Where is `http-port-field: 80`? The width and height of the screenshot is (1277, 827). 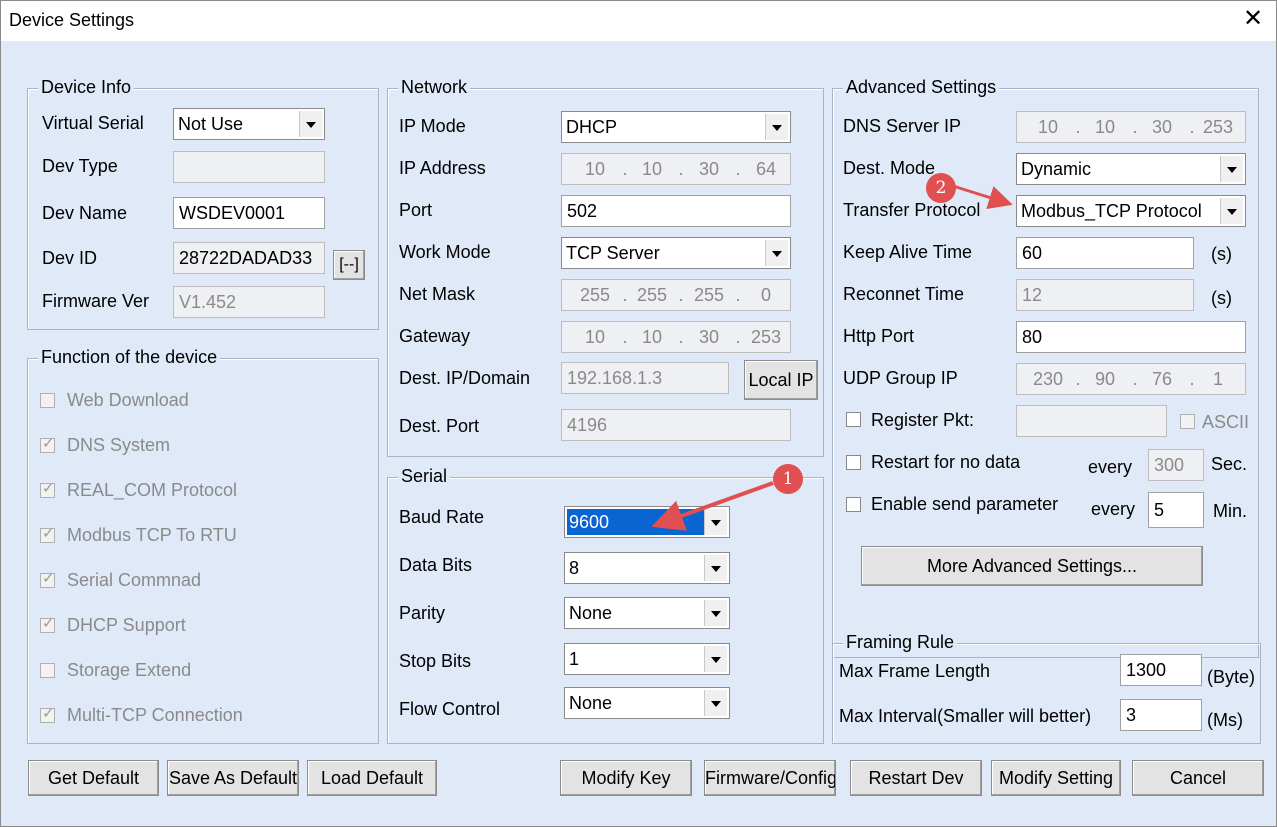 http-port-field: 80 is located at coordinates (1131, 337).